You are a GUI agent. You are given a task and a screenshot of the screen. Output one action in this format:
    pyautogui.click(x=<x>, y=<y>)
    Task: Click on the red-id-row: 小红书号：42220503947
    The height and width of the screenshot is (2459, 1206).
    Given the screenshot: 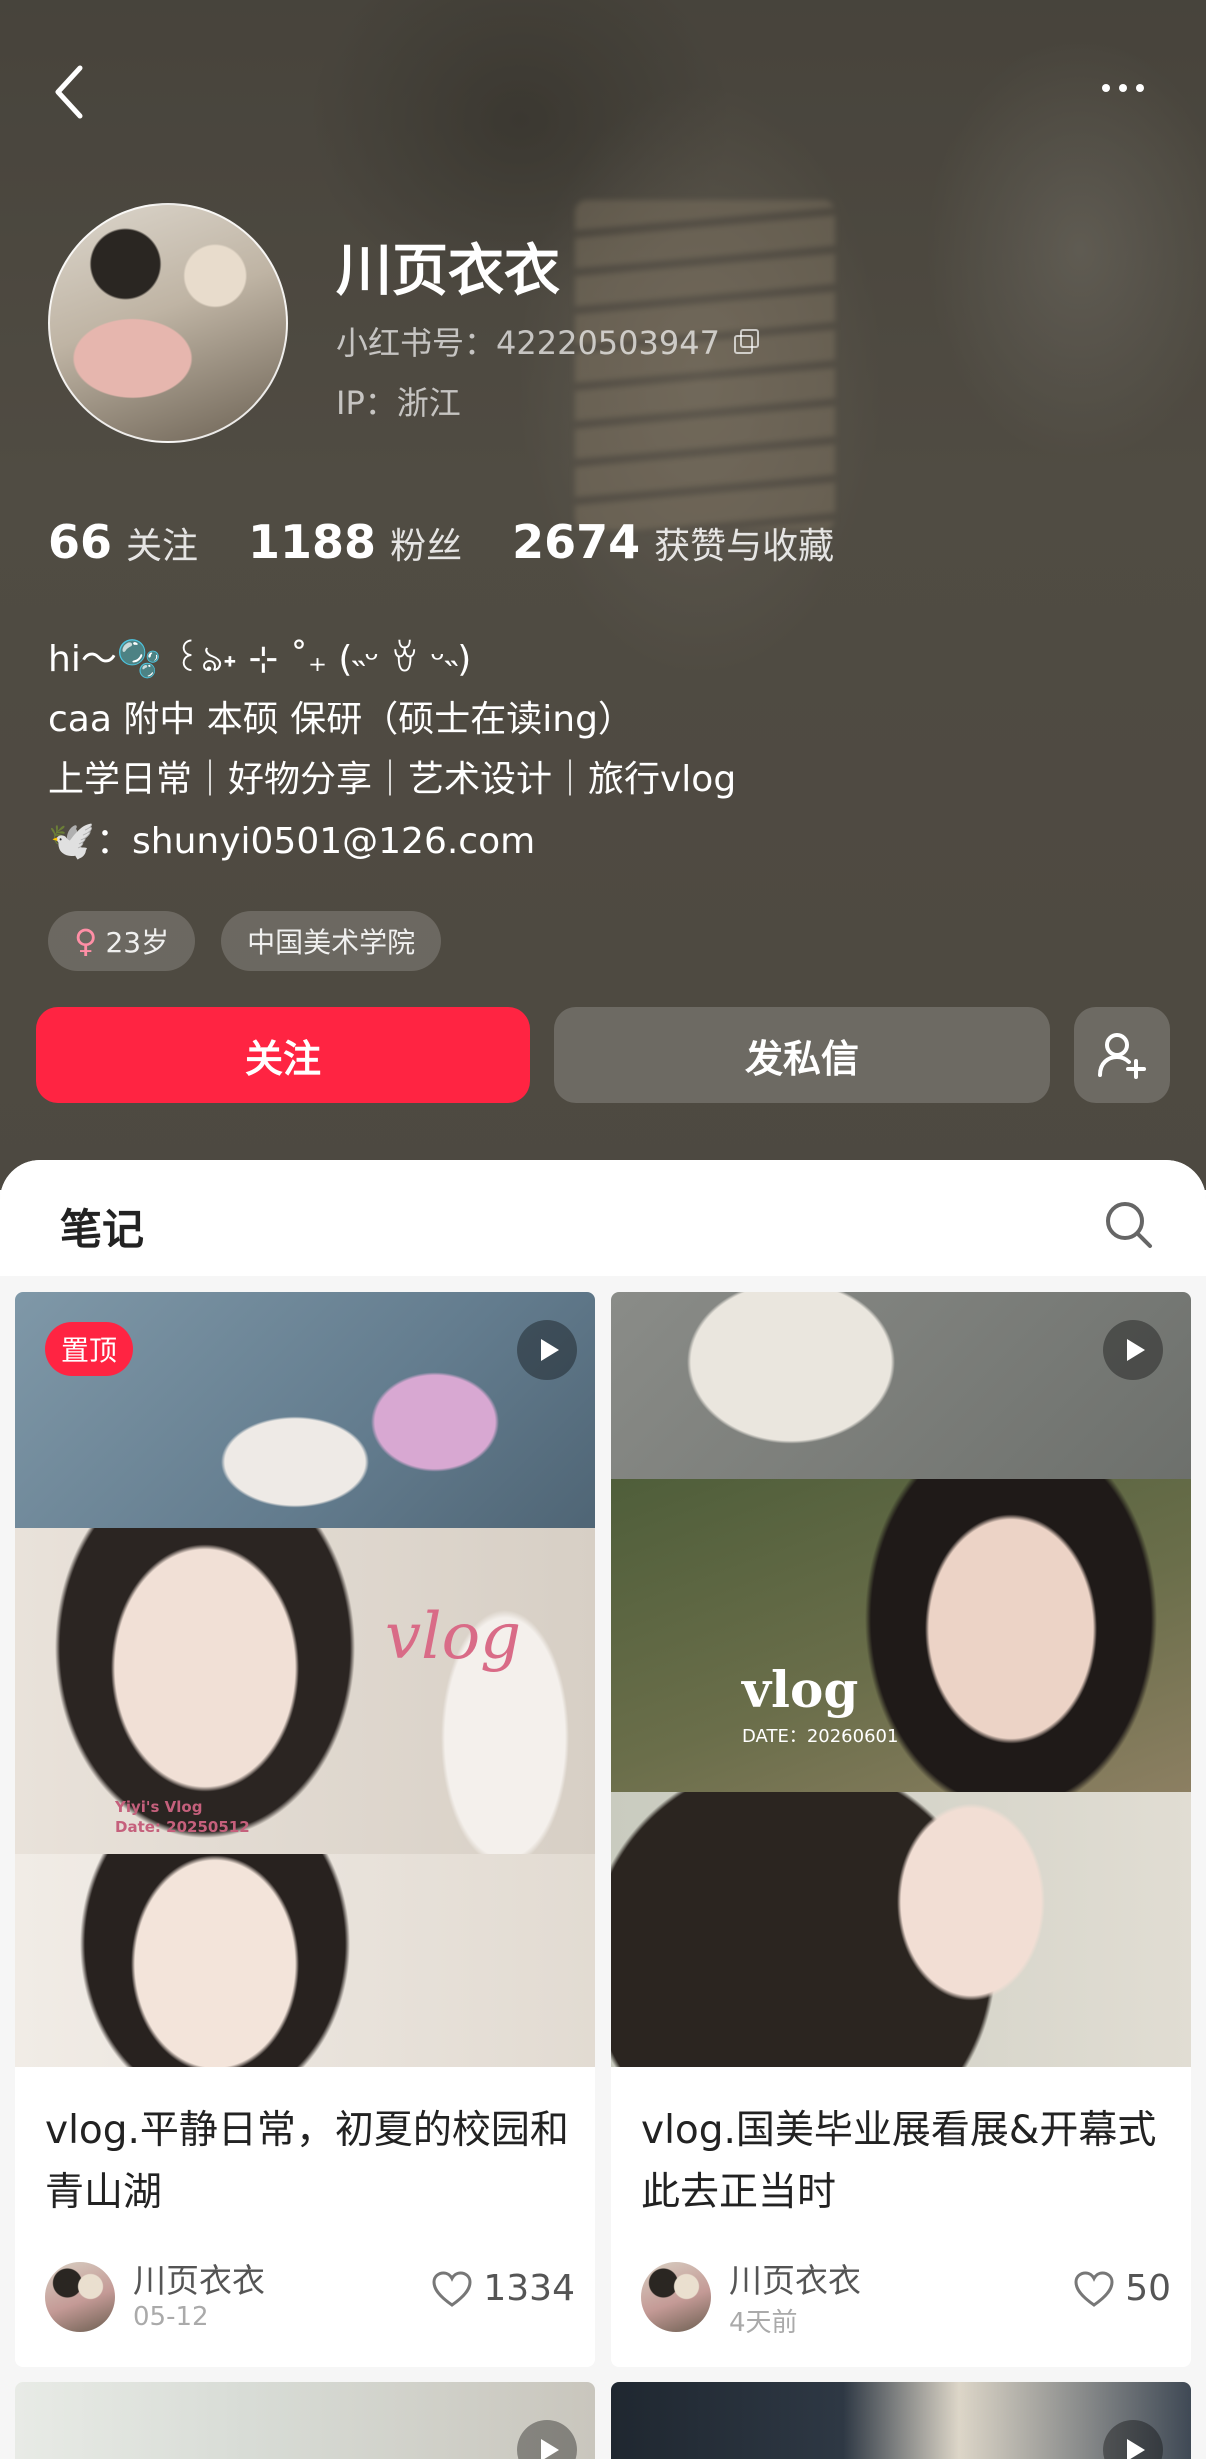 What is the action you would take?
    pyautogui.click(x=547, y=341)
    